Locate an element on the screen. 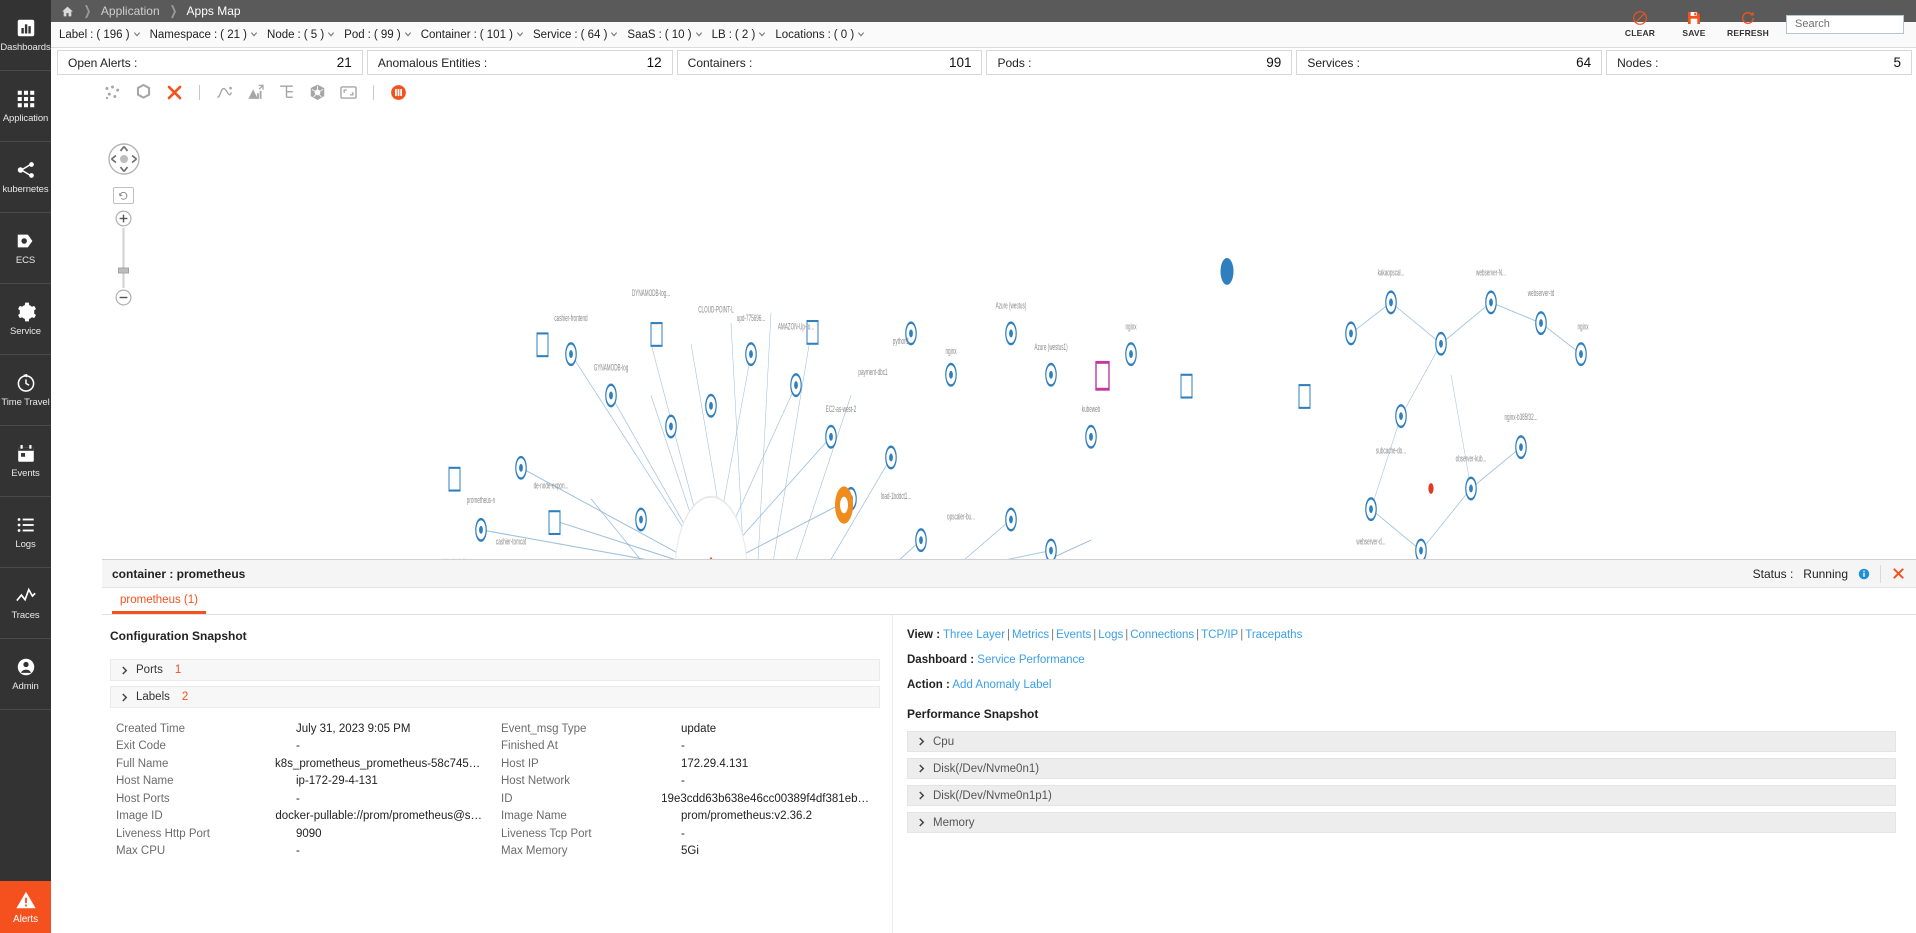 The height and width of the screenshot is (933, 1916). link-add-anomaly-label: Add Anomaly Label is located at coordinates (1001, 685).